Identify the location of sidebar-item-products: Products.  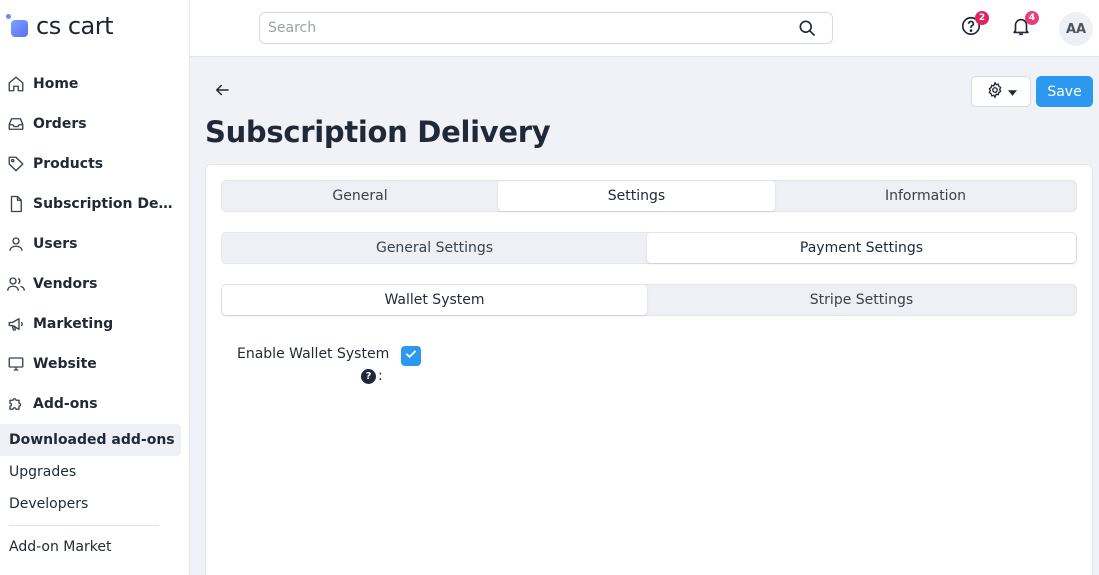
(95, 164).